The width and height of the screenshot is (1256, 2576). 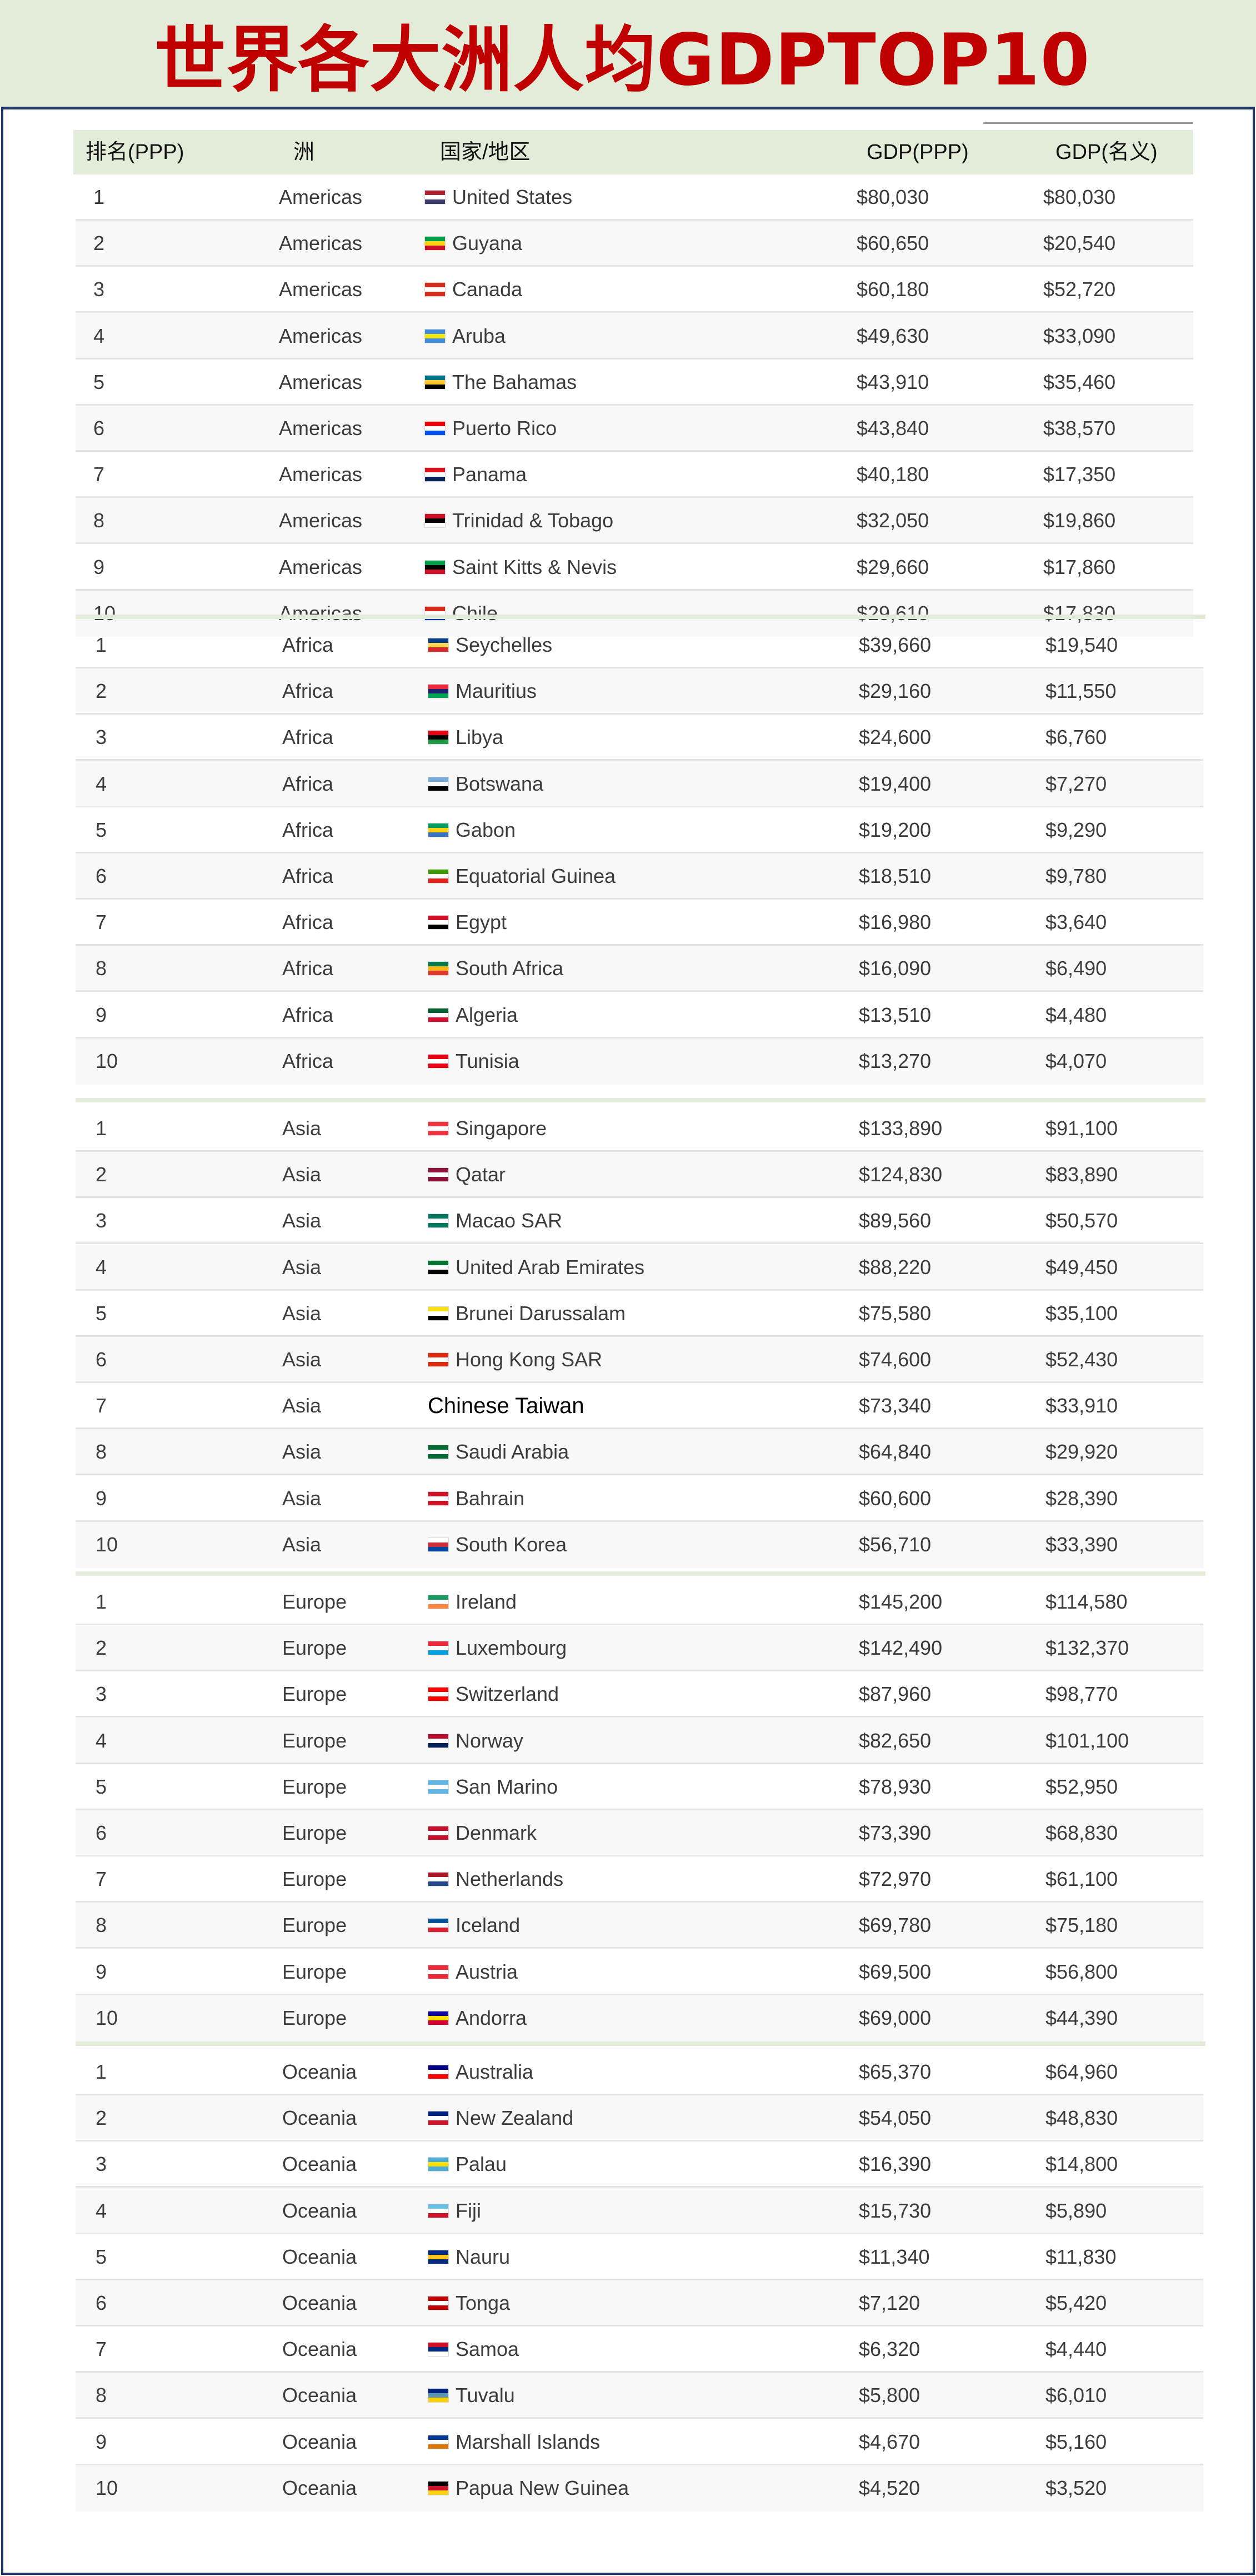 What do you see at coordinates (1082, 1880) in the screenshot?
I see `gdp-nominal-cell: $61,100` at bounding box center [1082, 1880].